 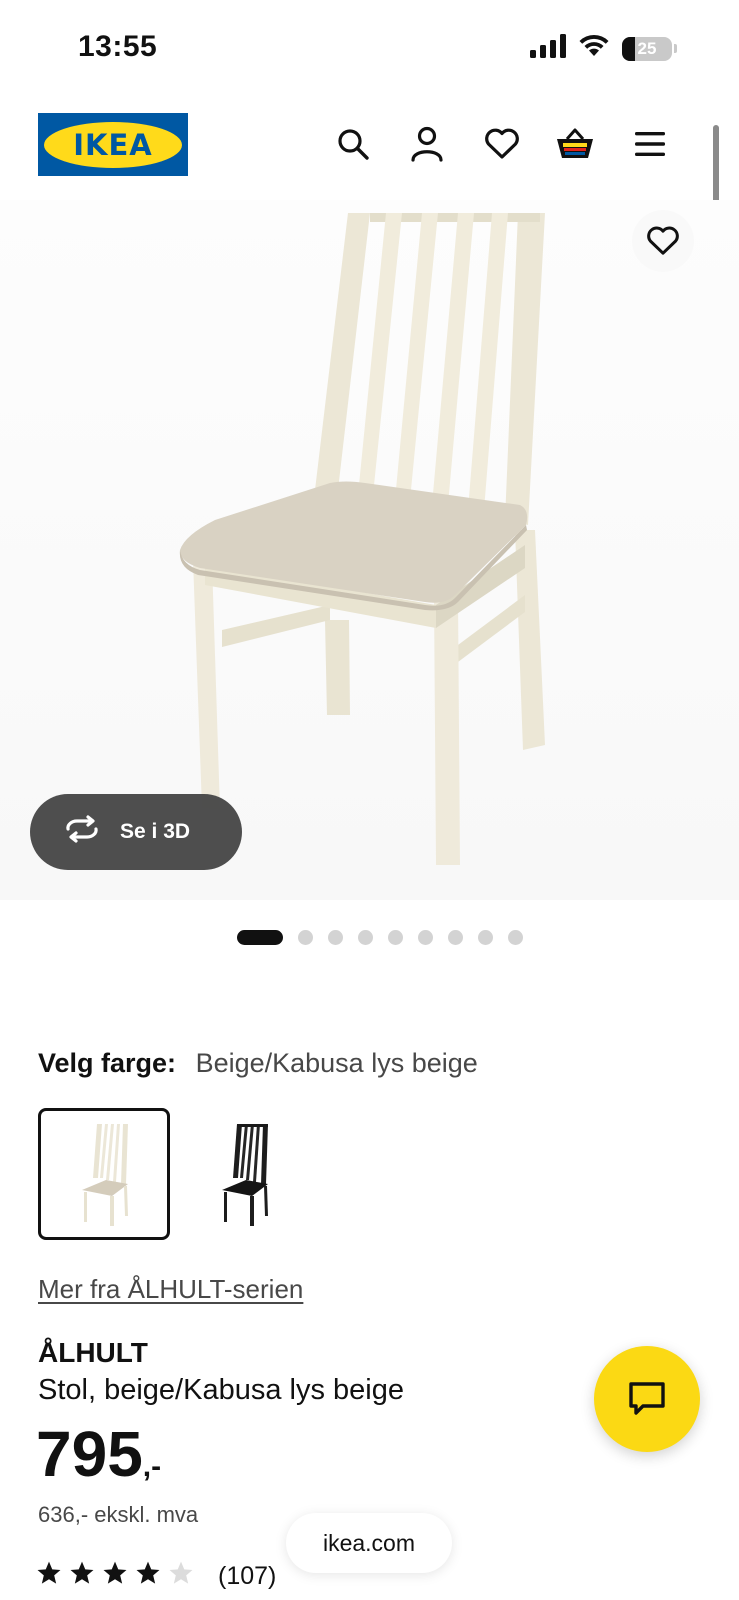 I want to click on chat-icon, so click(x=647, y=1398).